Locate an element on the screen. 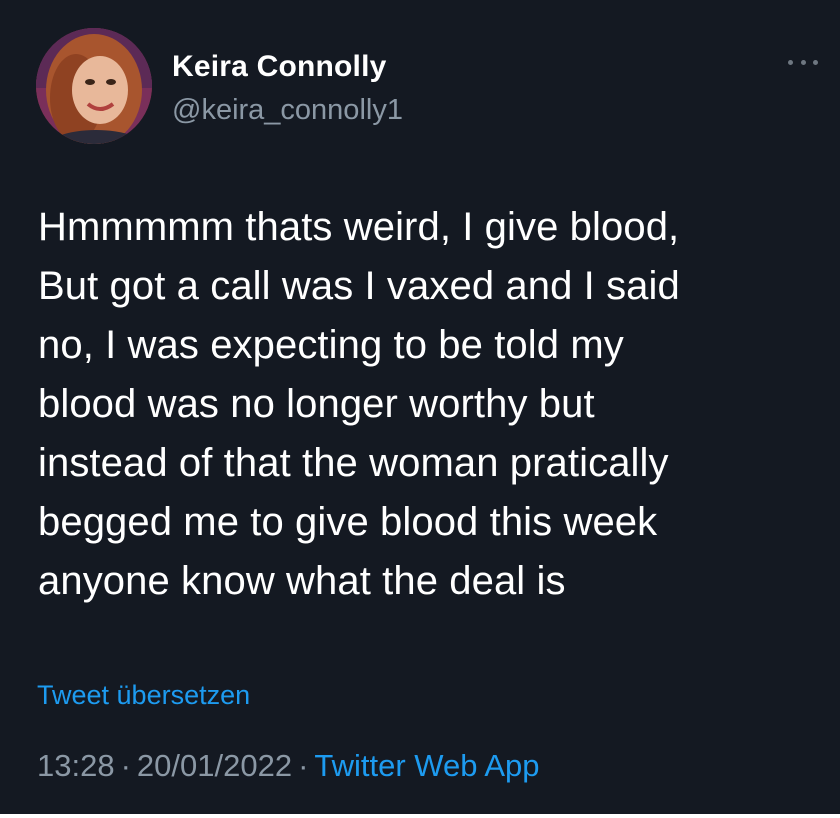  tweet-source-link: Twitter Web App is located at coordinates (426, 765).